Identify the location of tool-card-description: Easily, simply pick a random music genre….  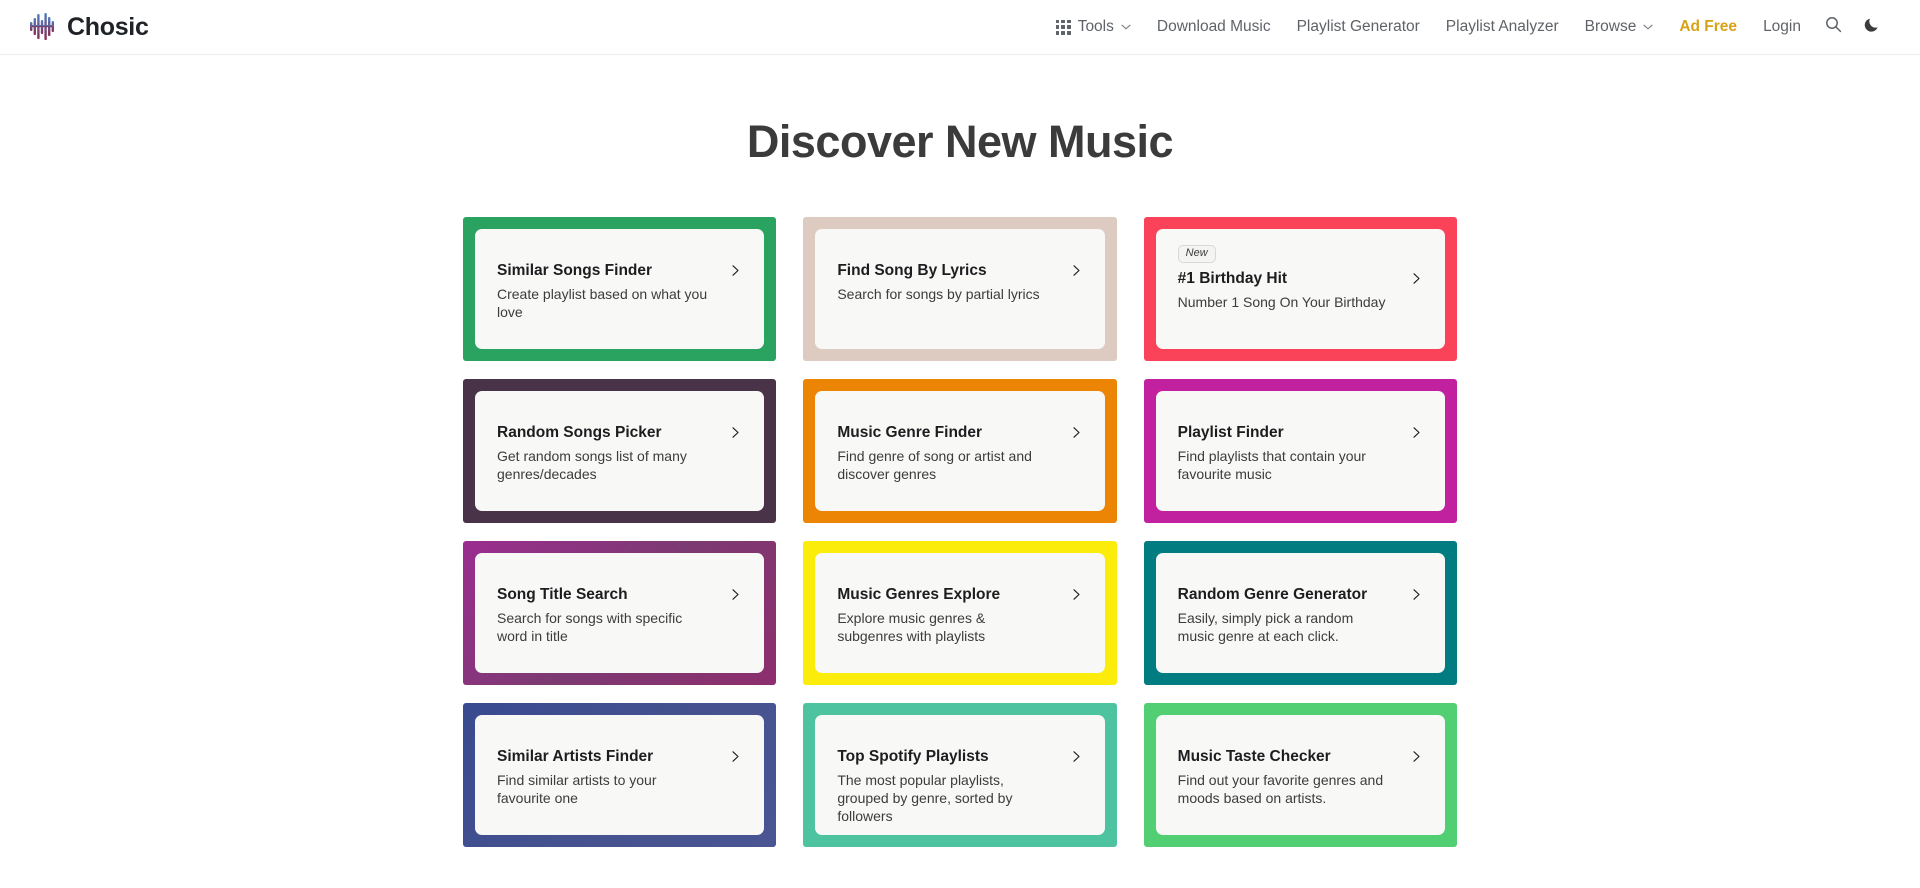
(1265, 626).